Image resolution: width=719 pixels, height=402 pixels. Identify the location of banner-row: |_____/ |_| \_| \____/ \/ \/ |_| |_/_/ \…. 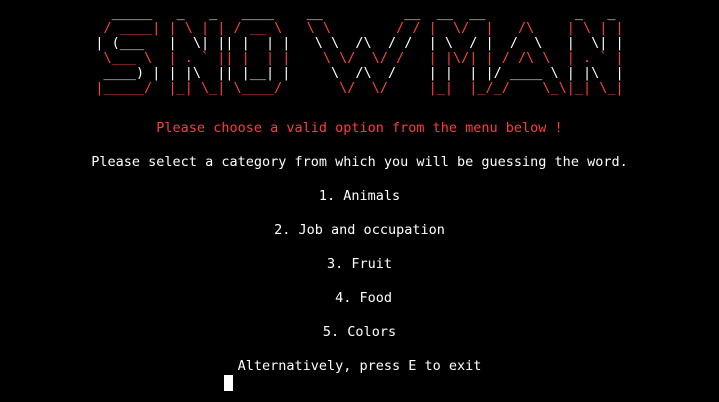
(359, 88).